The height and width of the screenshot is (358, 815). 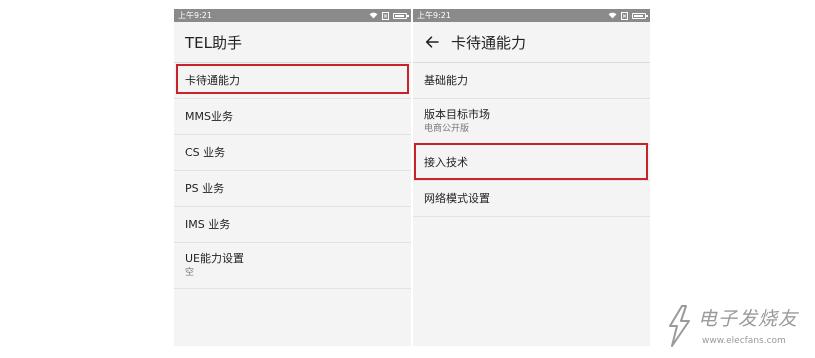 What do you see at coordinates (205, 152) in the screenshot?
I see `item-label: CS 业务` at bounding box center [205, 152].